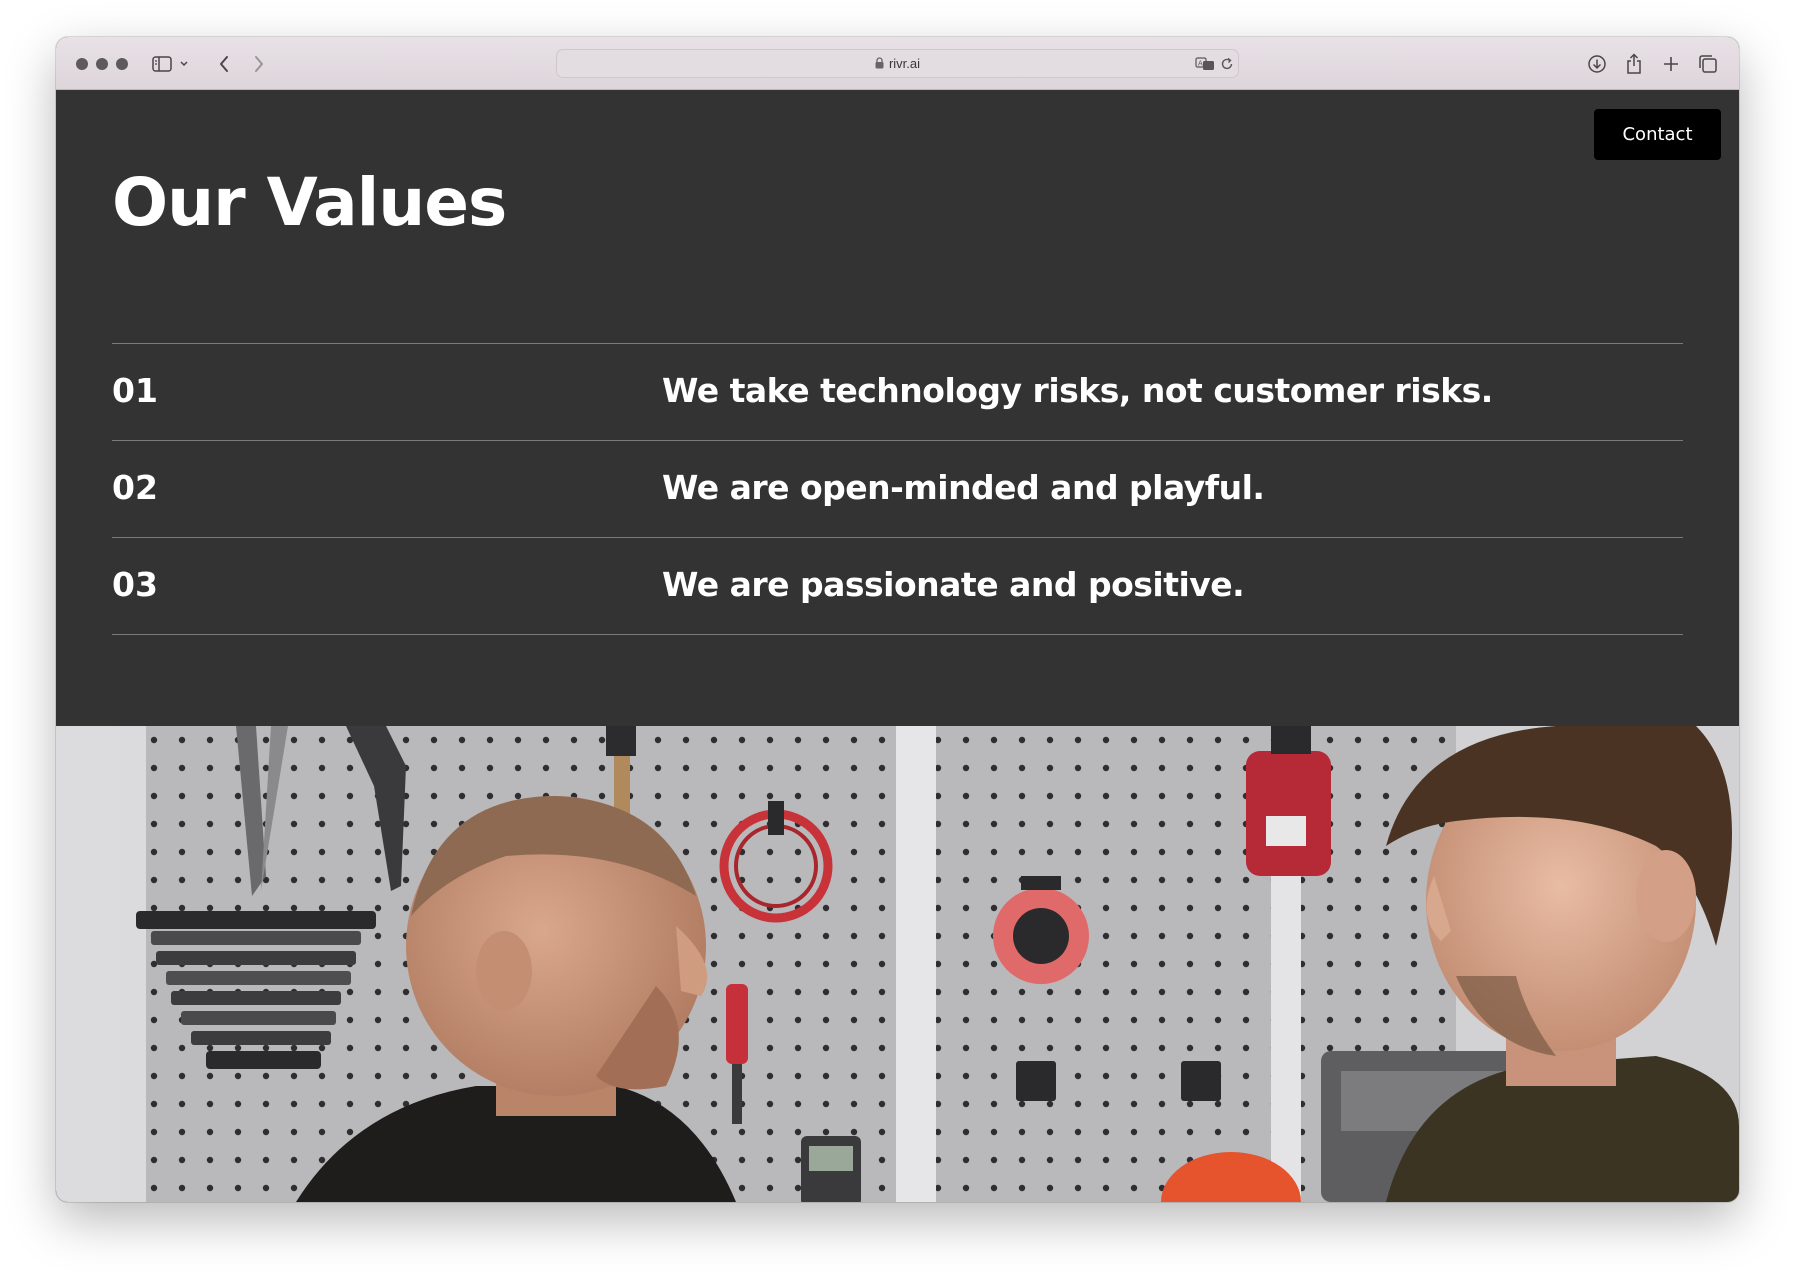  I want to click on chevron-down-icon, so click(184, 64).